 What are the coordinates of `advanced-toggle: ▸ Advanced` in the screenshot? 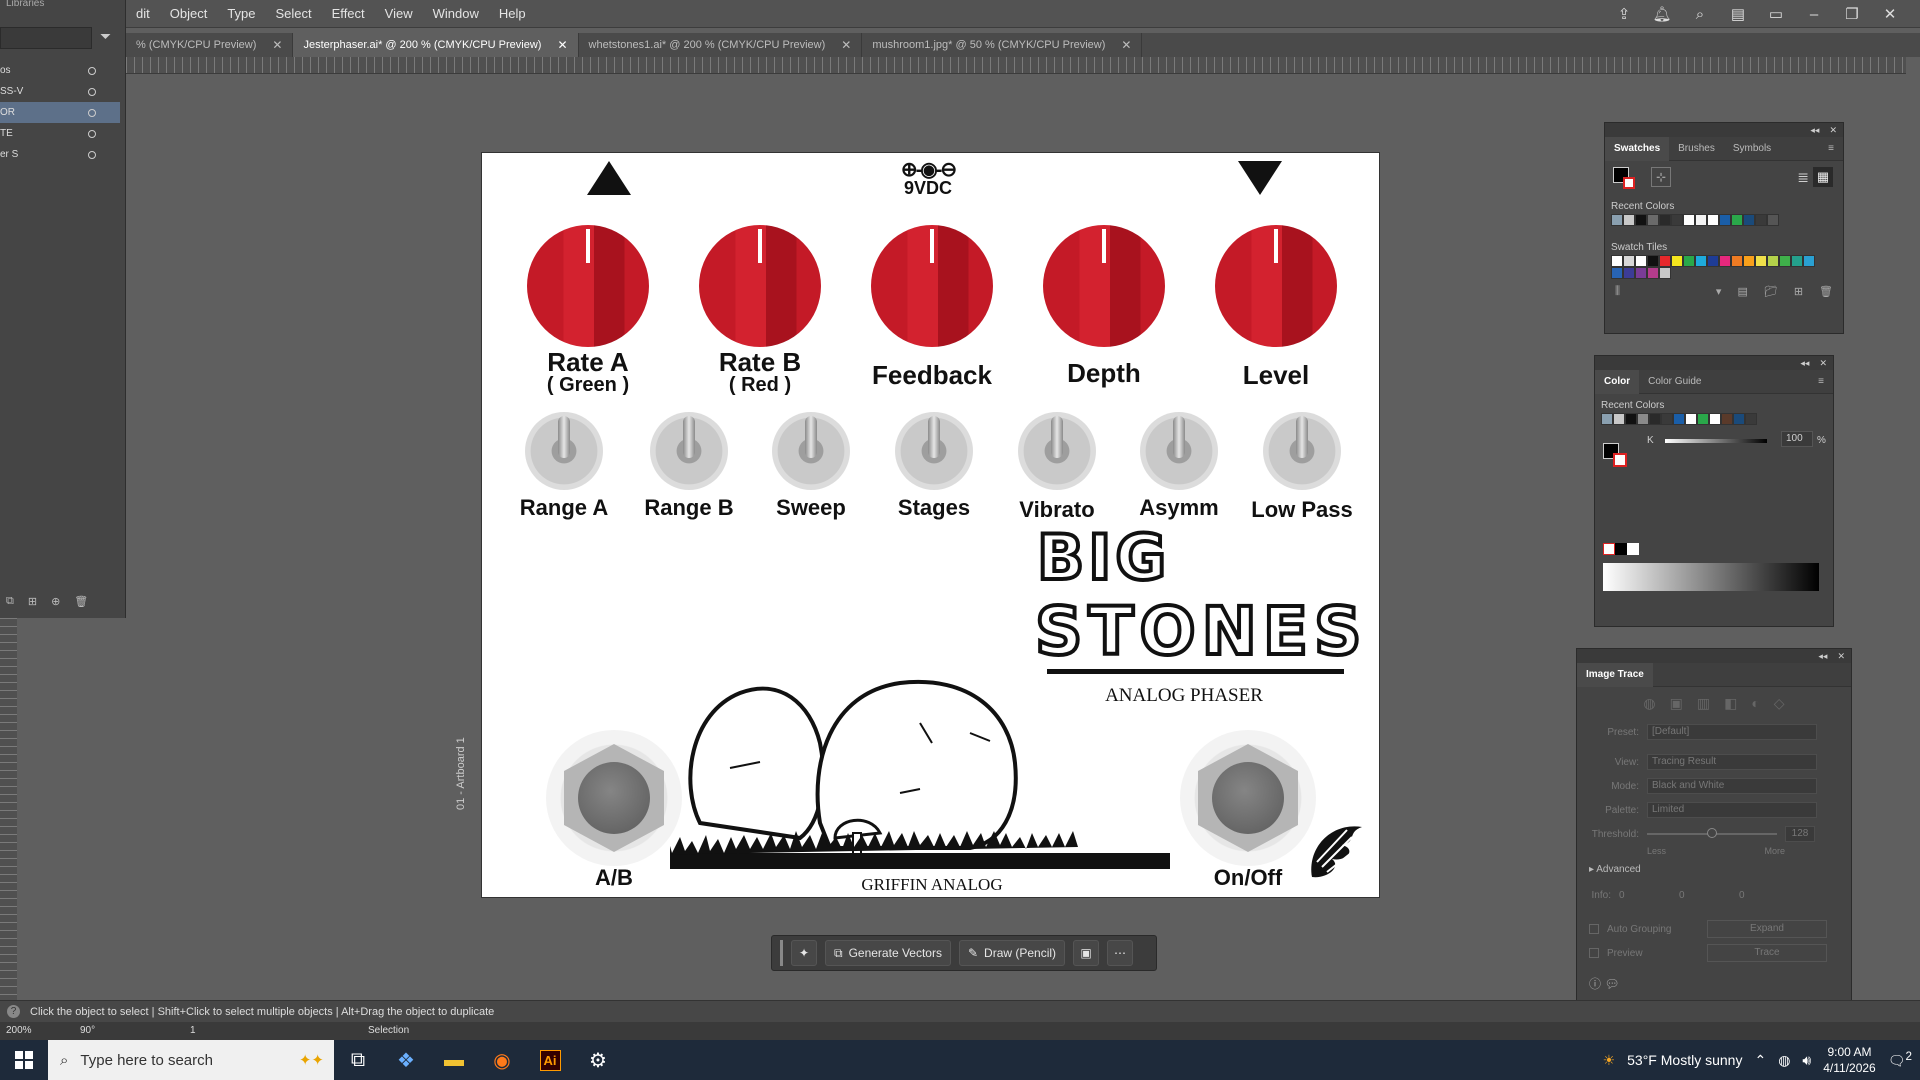 It's located at (1714, 869).